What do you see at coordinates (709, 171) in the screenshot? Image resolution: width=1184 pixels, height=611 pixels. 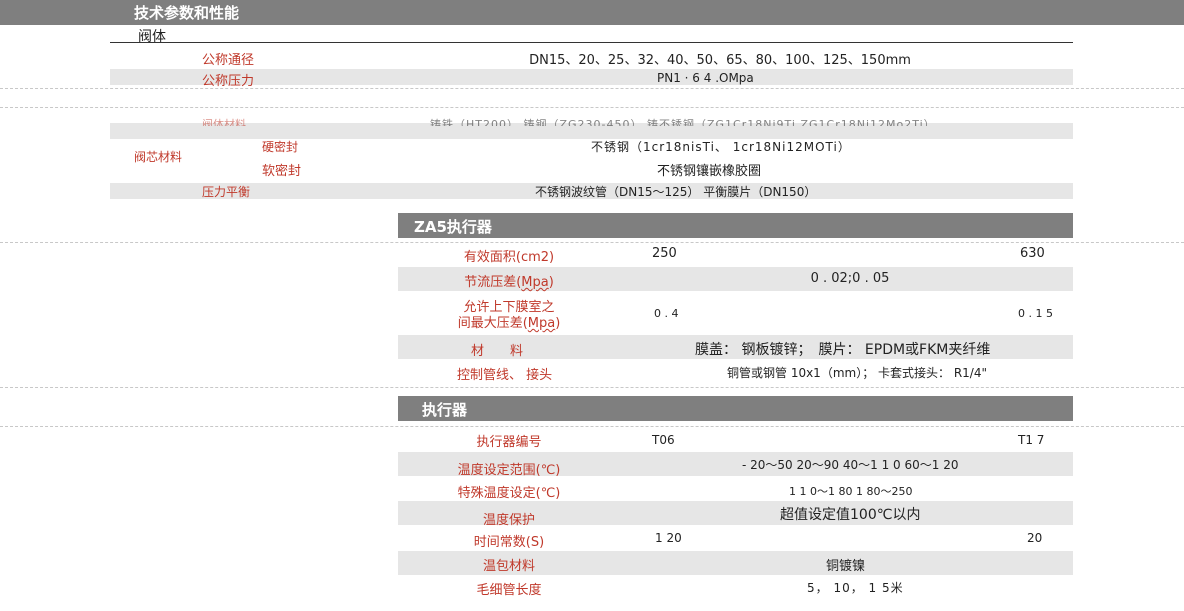 I see `soft-seal-value: 不锈钢镶嵌橡胶圈` at bounding box center [709, 171].